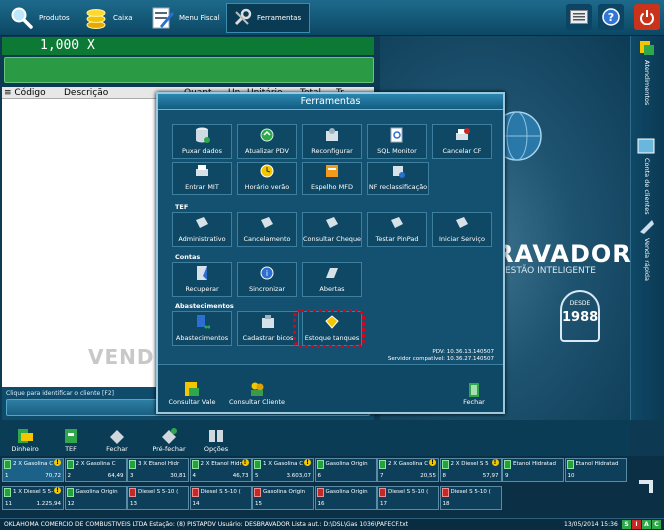 This screenshot has width=664, height=530. I want to click on testar-pinpad-button: Testar PinPad, so click(397, 229).